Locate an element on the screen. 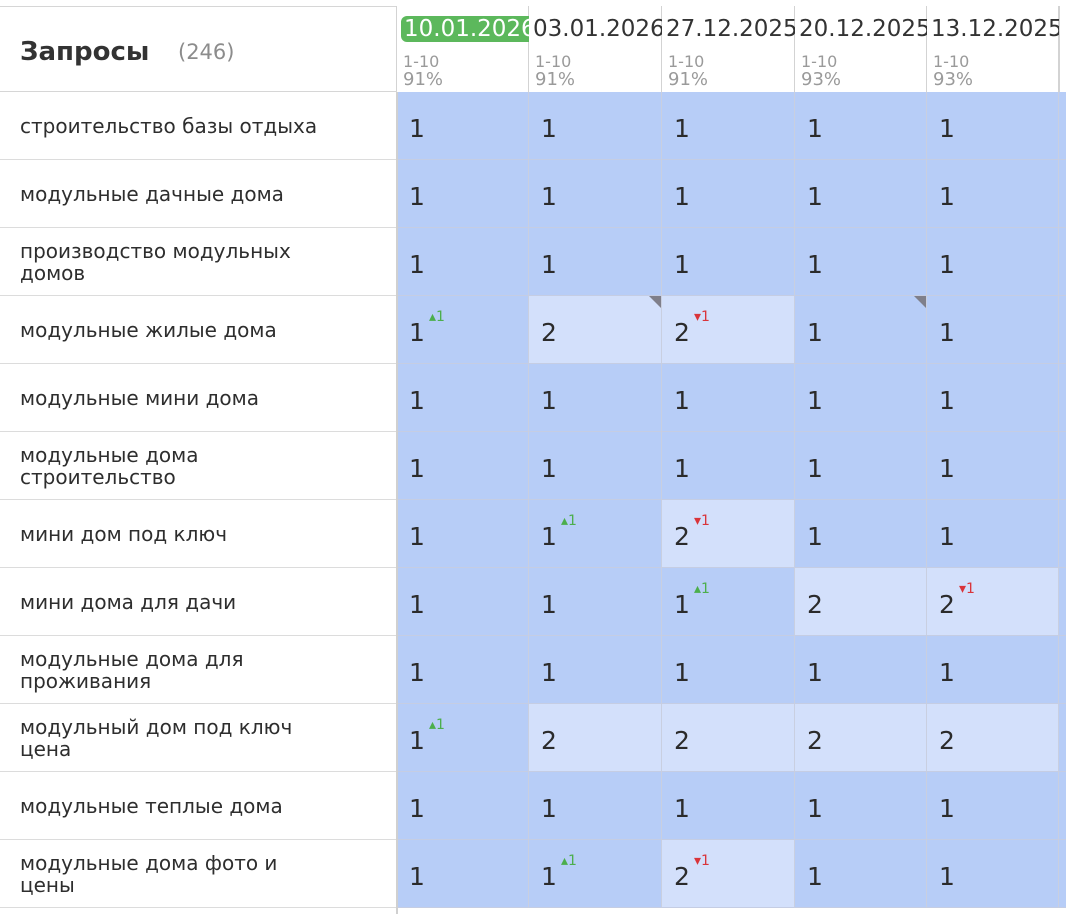 The height and width of the screenshot is (914, 1066). table-row: модульные дачные дома is located at coordinates (198, 194).